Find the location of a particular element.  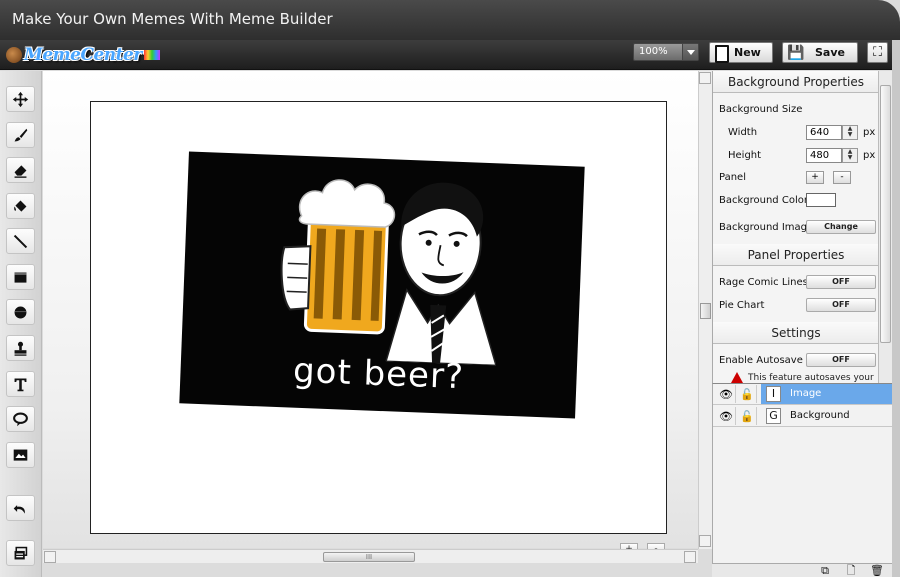

brush-tool is located at coordinates (20, 135).